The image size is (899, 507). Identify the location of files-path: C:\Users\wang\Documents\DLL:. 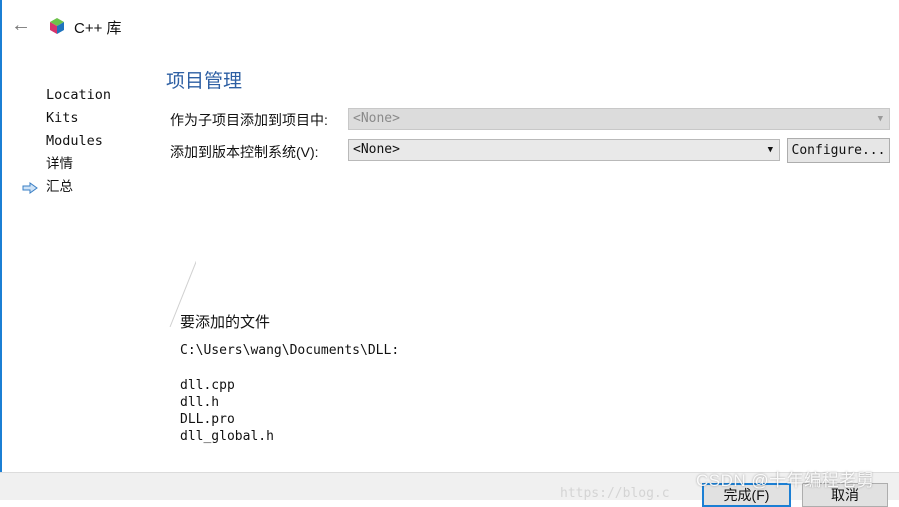
(290, 350).